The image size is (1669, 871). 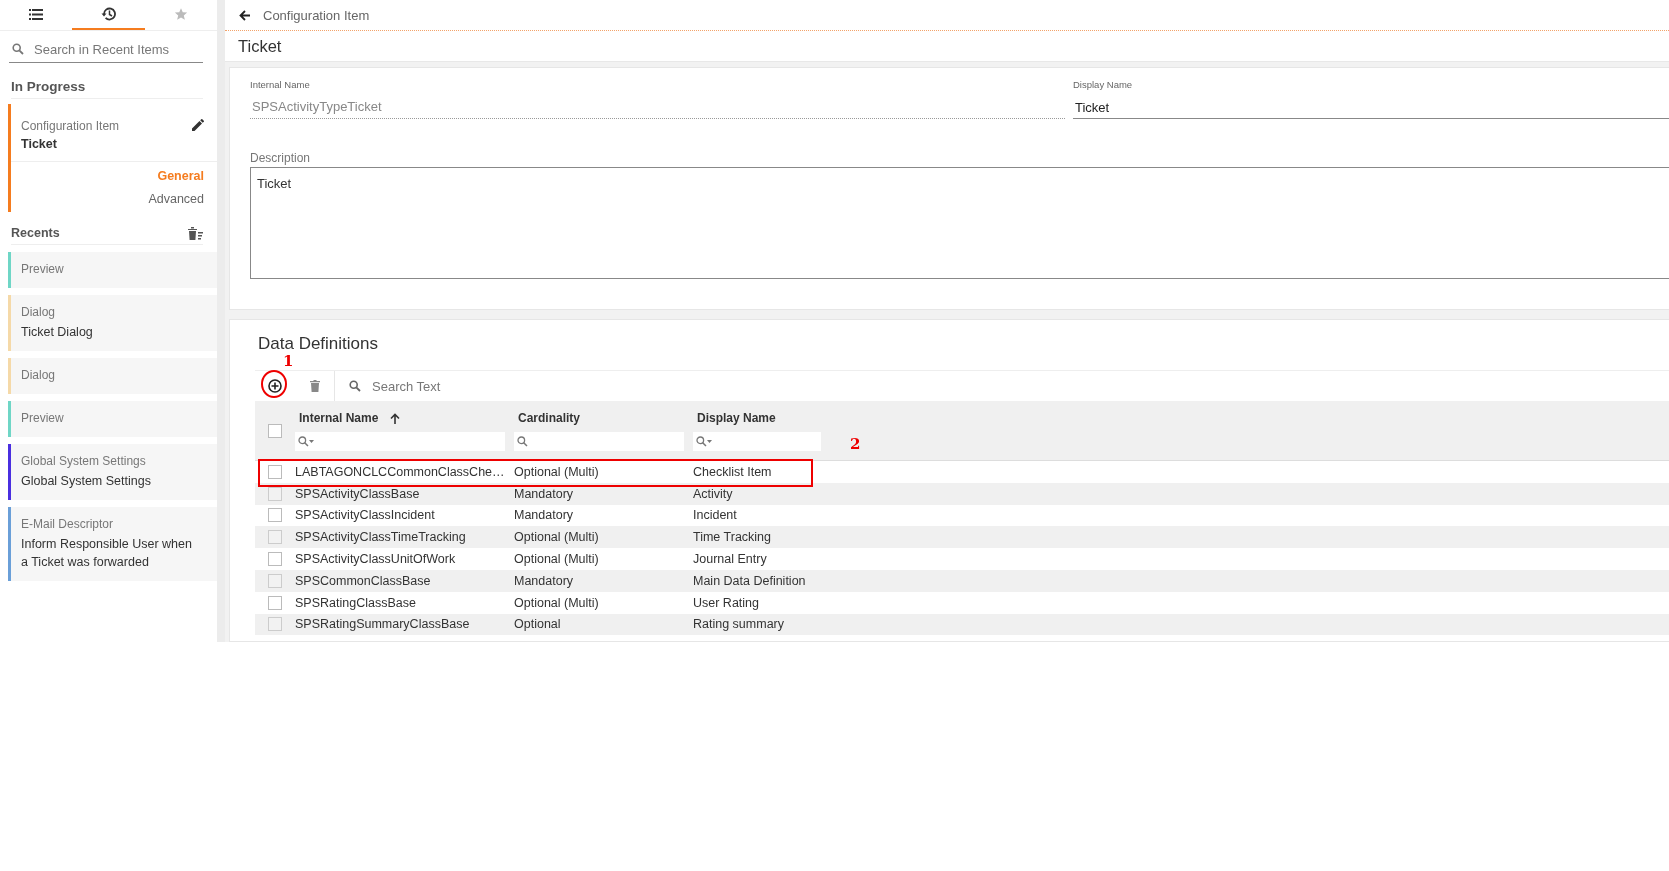 I want to click on table-cell-text: Rating summary, so click(x=739, y=624).